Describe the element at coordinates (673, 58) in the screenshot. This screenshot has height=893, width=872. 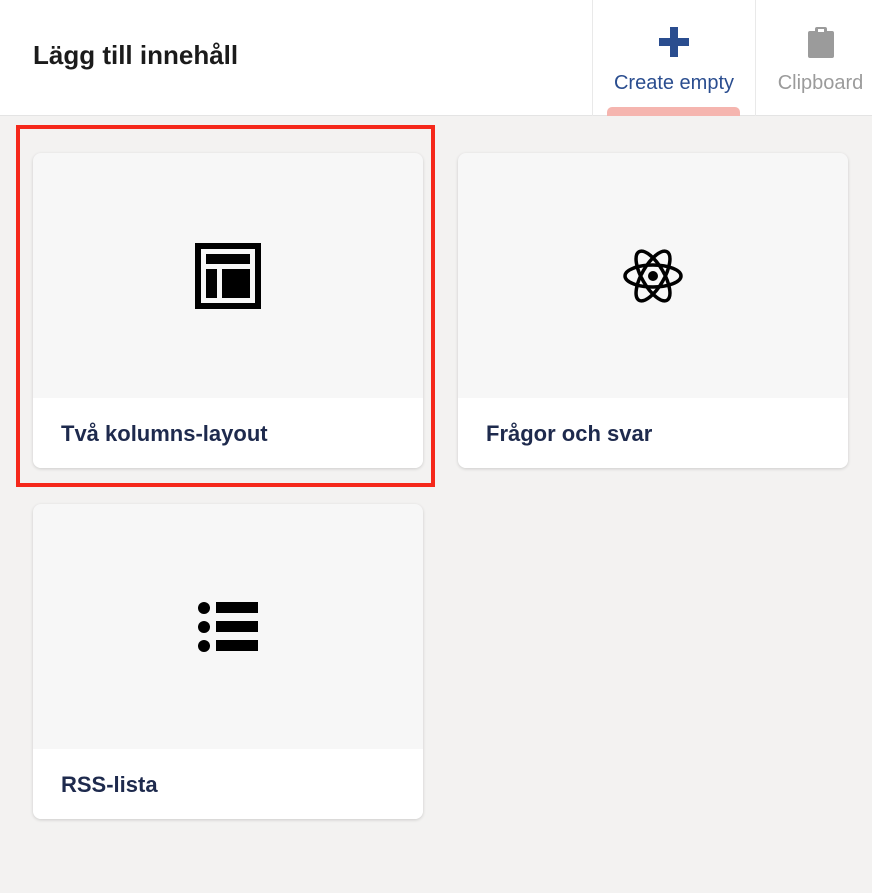
I see `create-empty-button: Create empty` at that location.